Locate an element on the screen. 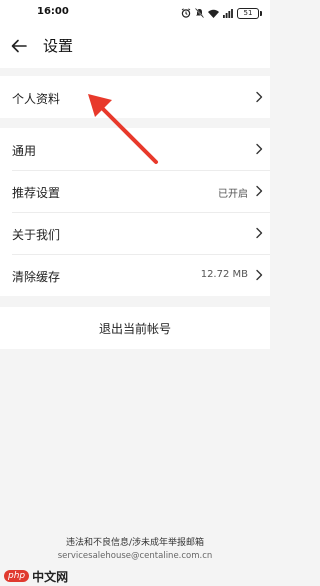 The height and width of the screenshot is (586, 320). arrow-left-icon is located at coordinates (19, 46).